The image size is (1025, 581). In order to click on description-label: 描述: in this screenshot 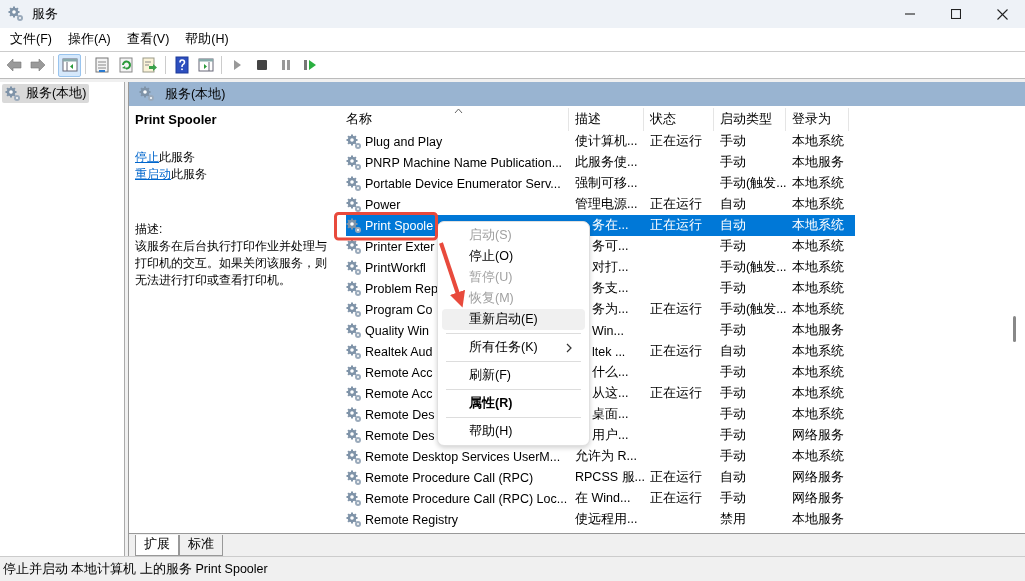, I will do `click(149, 229)`.